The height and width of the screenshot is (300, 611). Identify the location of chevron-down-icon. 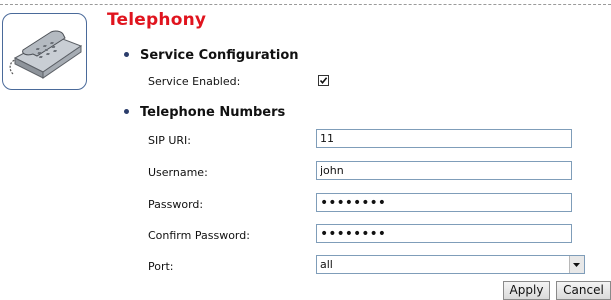
(576, 265).